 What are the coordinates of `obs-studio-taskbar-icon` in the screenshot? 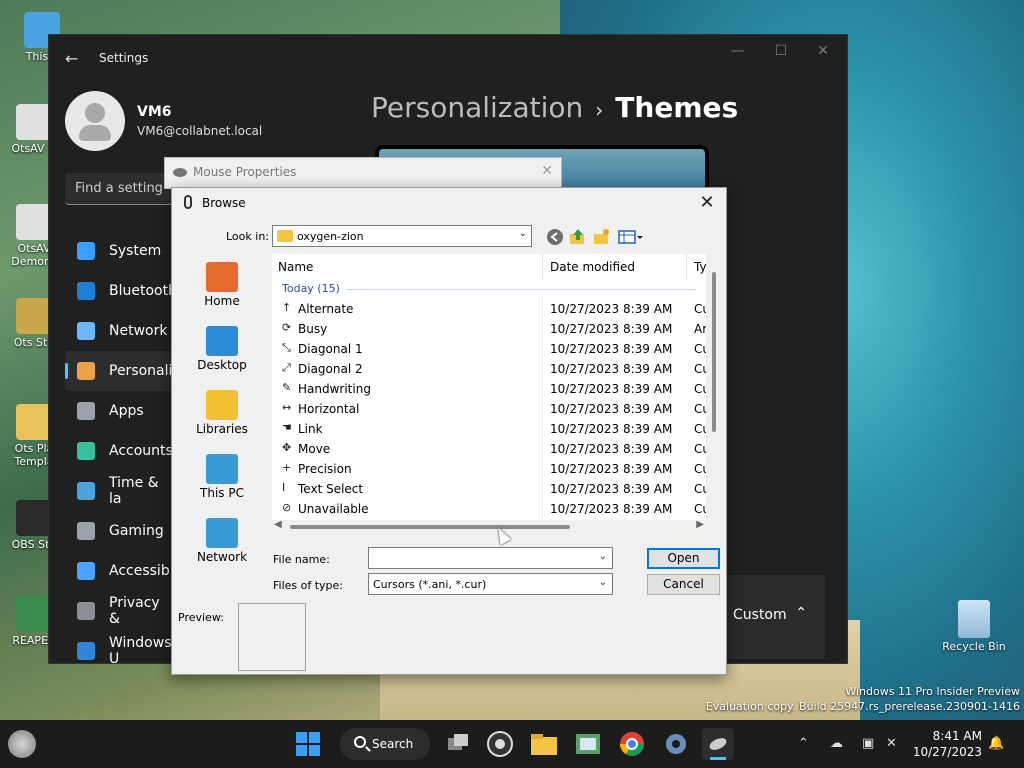 It's located at (500, 744).